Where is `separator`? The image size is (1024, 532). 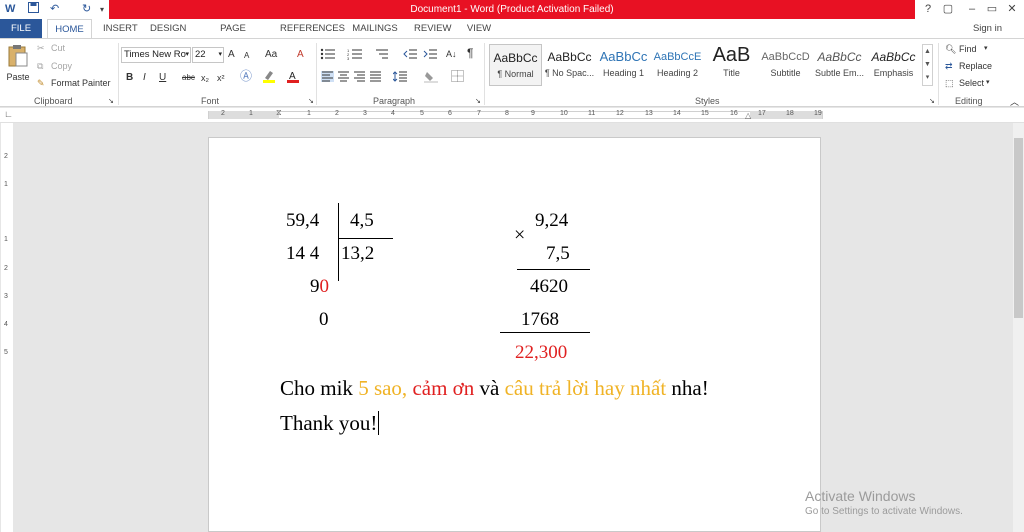 separator is located at coordinates (118, 74).